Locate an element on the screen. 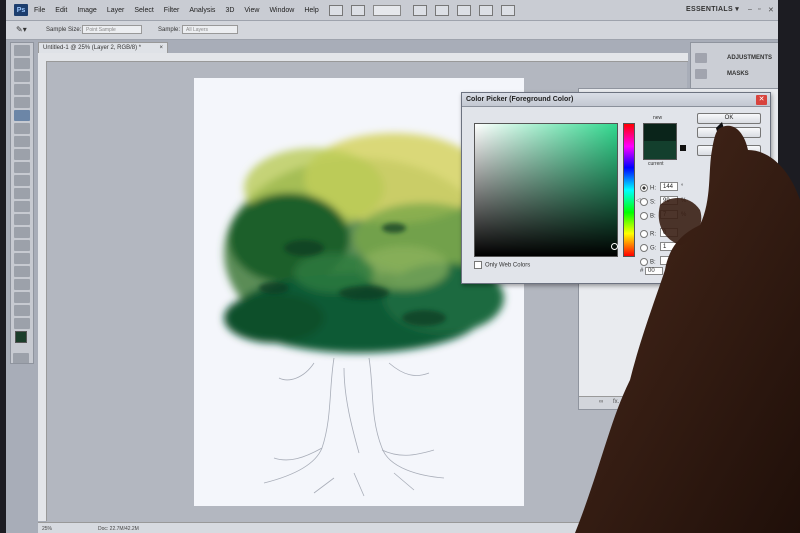 The image size is (800, 533). red-radio: R: is located at coordinates (648, 234).